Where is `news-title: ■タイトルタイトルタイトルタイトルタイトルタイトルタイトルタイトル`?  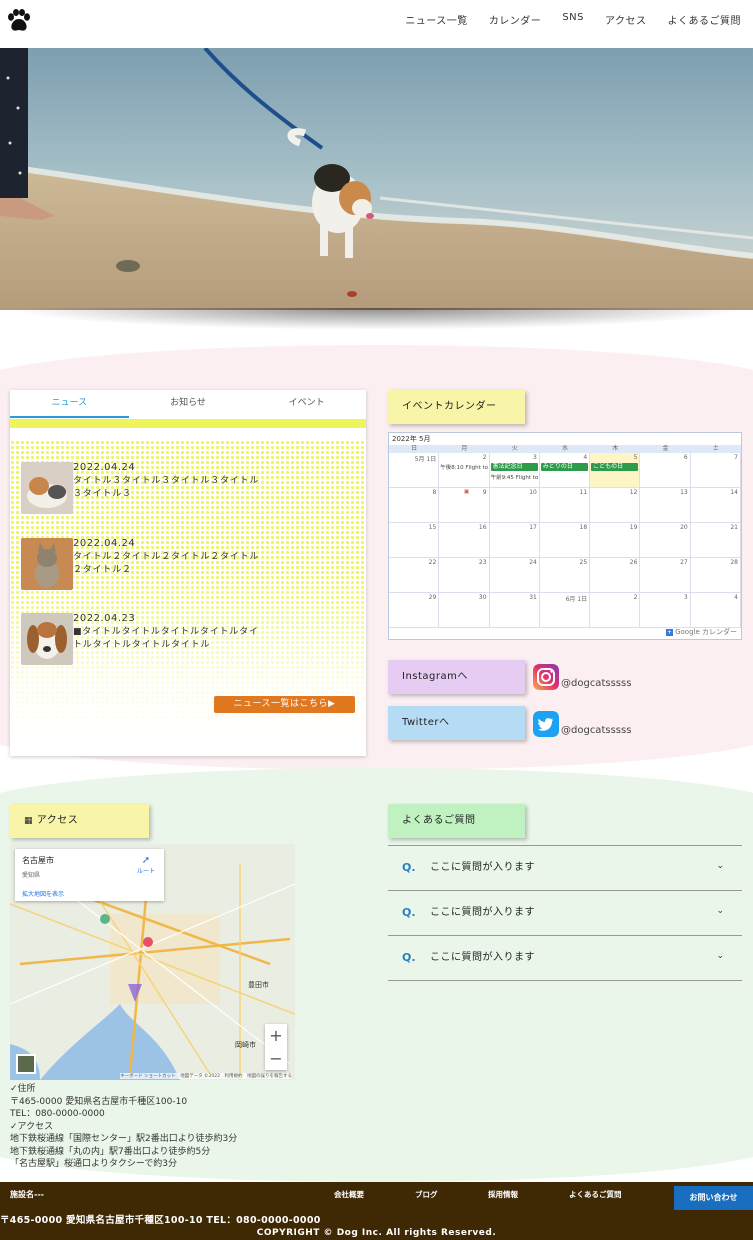
news-title: ■タイトルタイトルタイトルタイトルタイトルタイトルタイトルタイトル is located at coordinates (168, 639).